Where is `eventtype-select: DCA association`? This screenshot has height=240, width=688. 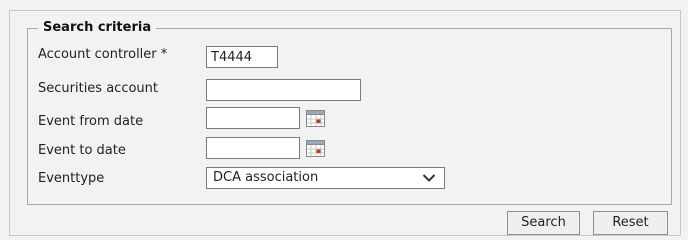
eventtype-select: DCA association is located at coordinates (325, 178).